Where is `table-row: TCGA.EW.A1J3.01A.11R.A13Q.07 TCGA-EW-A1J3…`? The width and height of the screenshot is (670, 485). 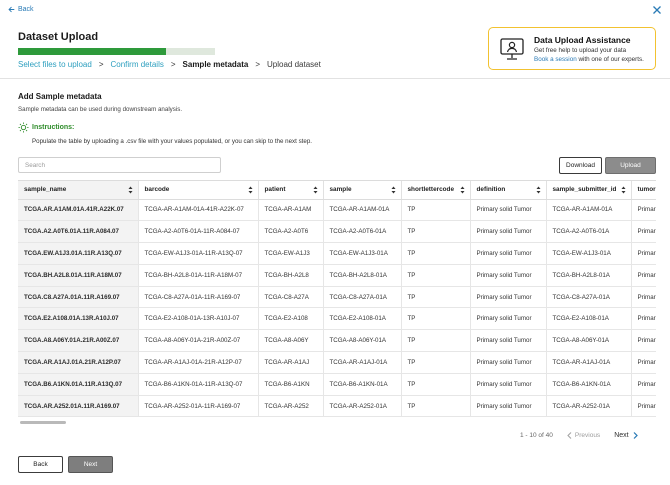 table-row: TCGA.EW.A1J3.01A.11R.A13Q.07 TCGA-EW-A1J3… is located at coordinates (337, 253).